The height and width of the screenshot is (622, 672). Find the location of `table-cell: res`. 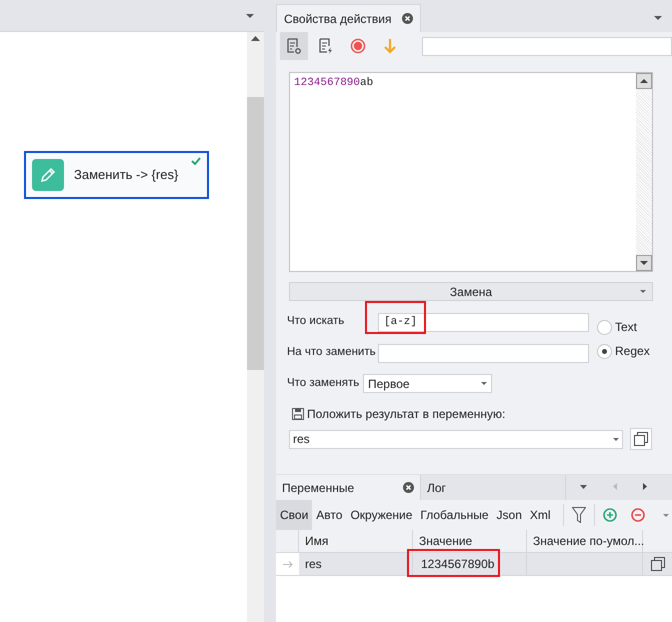

table-cell: res is located at coordinates (356, 564).